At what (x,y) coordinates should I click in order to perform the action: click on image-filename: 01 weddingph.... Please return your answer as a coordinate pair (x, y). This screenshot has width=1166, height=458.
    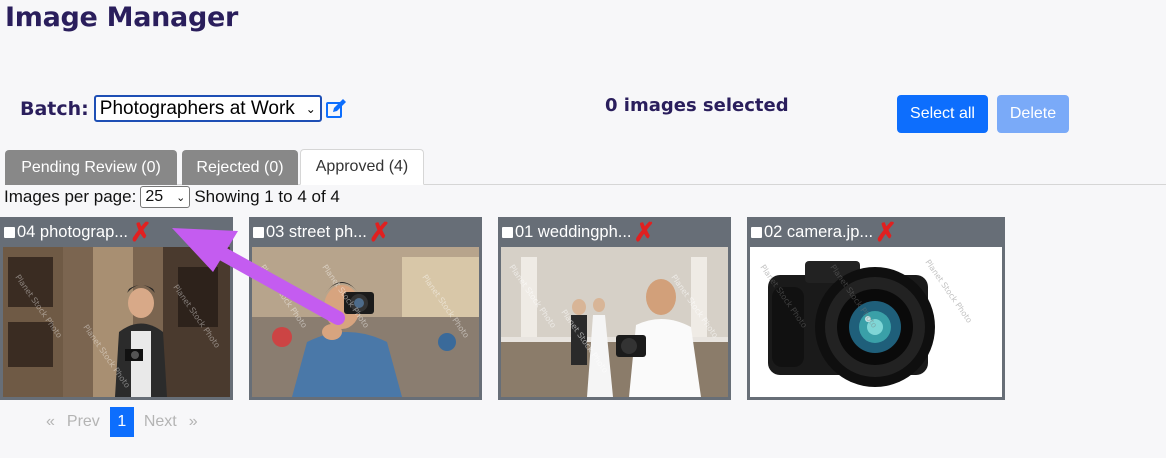
    Looking at the image, I should click on (573, 231).